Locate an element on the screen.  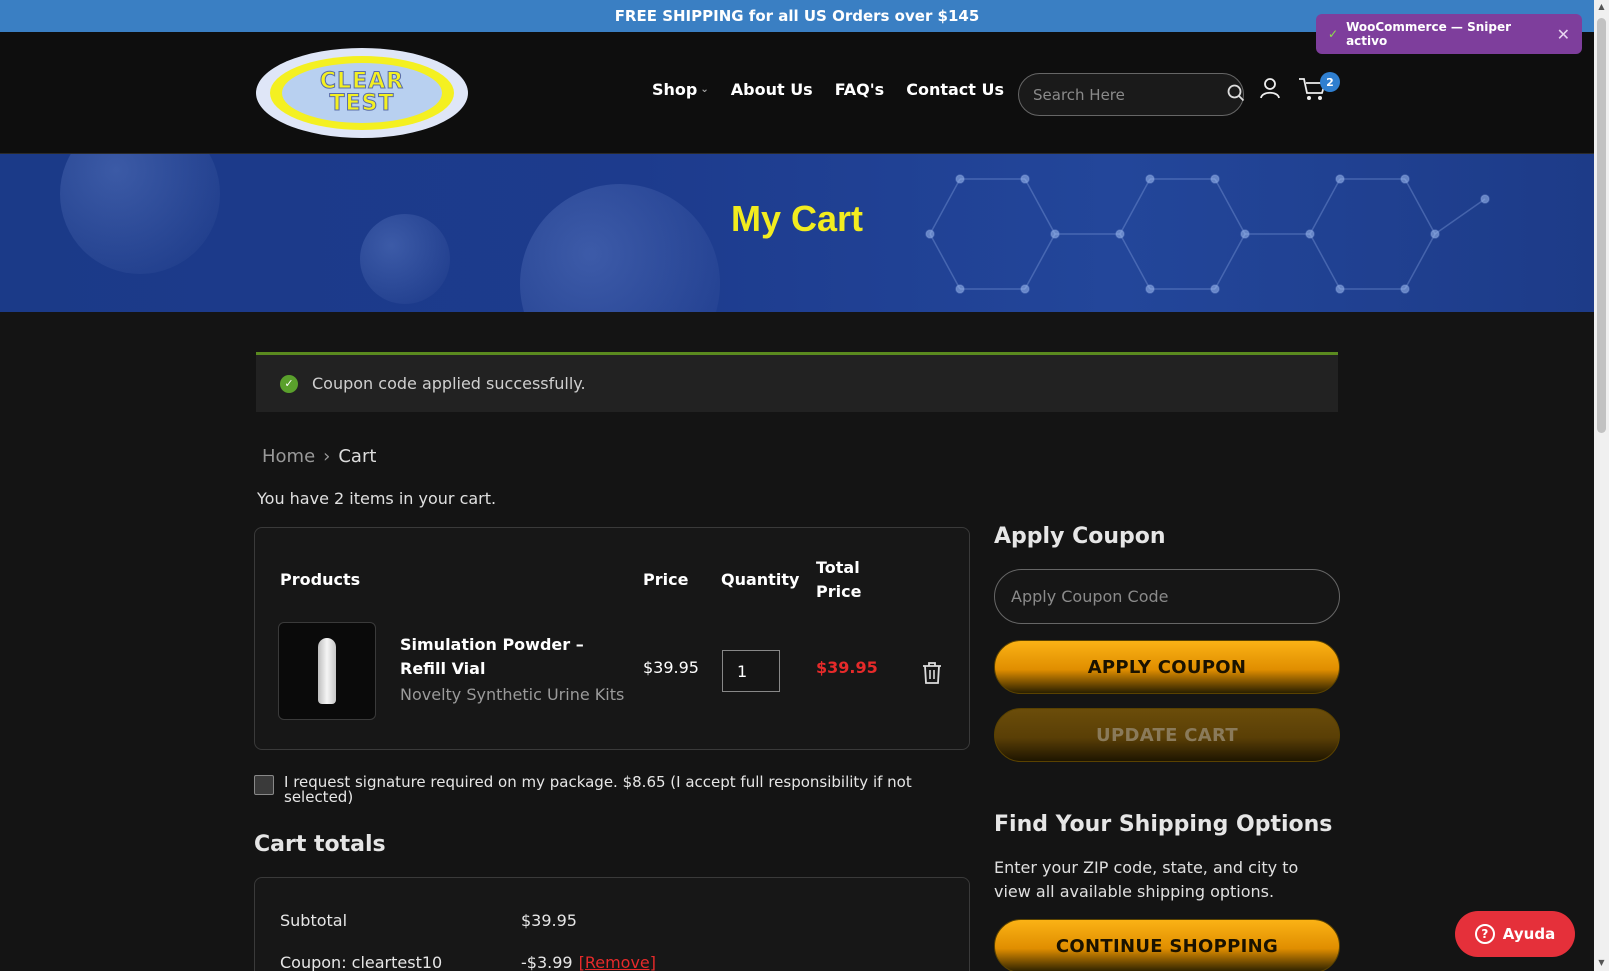
col-quantity: Quantity is located at coordinates (760, 579).